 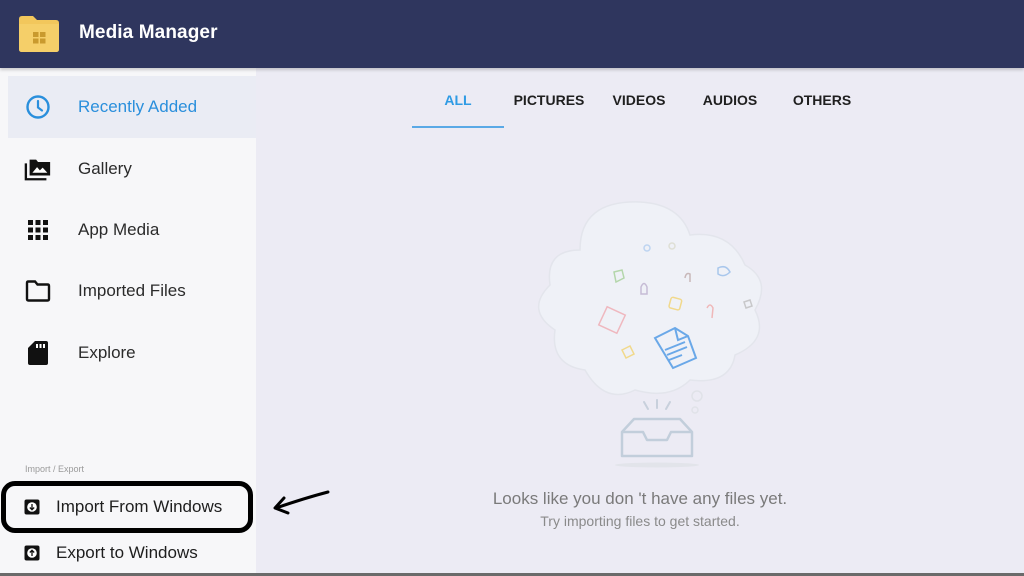 I want to click on sidebar-item-label: App Media, so click(x=119, y=229).